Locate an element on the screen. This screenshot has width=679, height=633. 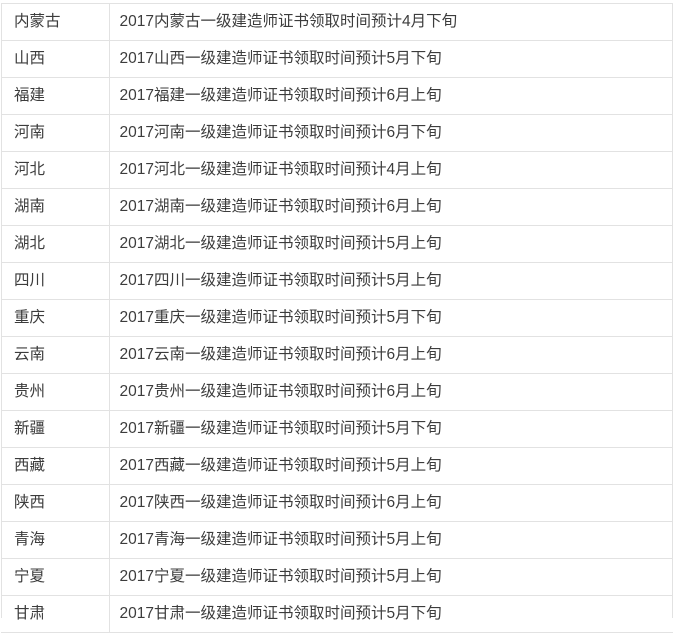
table-row: 湖南 2017湖南一级建造师证书领取时间预计6月上旬 is located at coordinates (337, 207).